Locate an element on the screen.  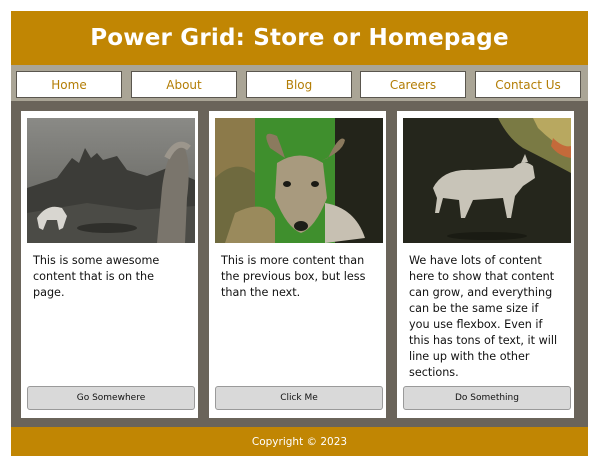
copyright-text: Copyright © 2023 is located at coordinates (299, 441).